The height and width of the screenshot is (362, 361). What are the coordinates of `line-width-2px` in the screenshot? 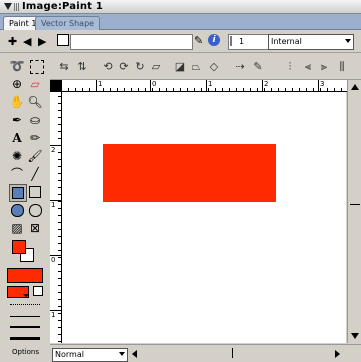 It's located at (25, 327).